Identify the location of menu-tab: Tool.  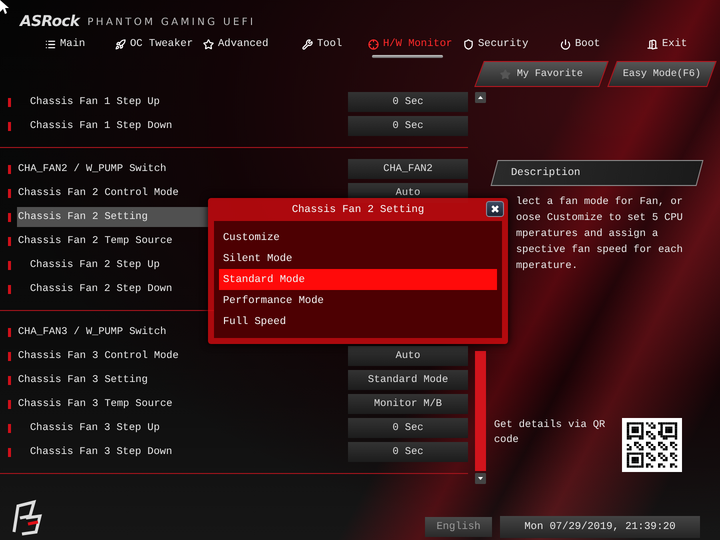
(335, 44).